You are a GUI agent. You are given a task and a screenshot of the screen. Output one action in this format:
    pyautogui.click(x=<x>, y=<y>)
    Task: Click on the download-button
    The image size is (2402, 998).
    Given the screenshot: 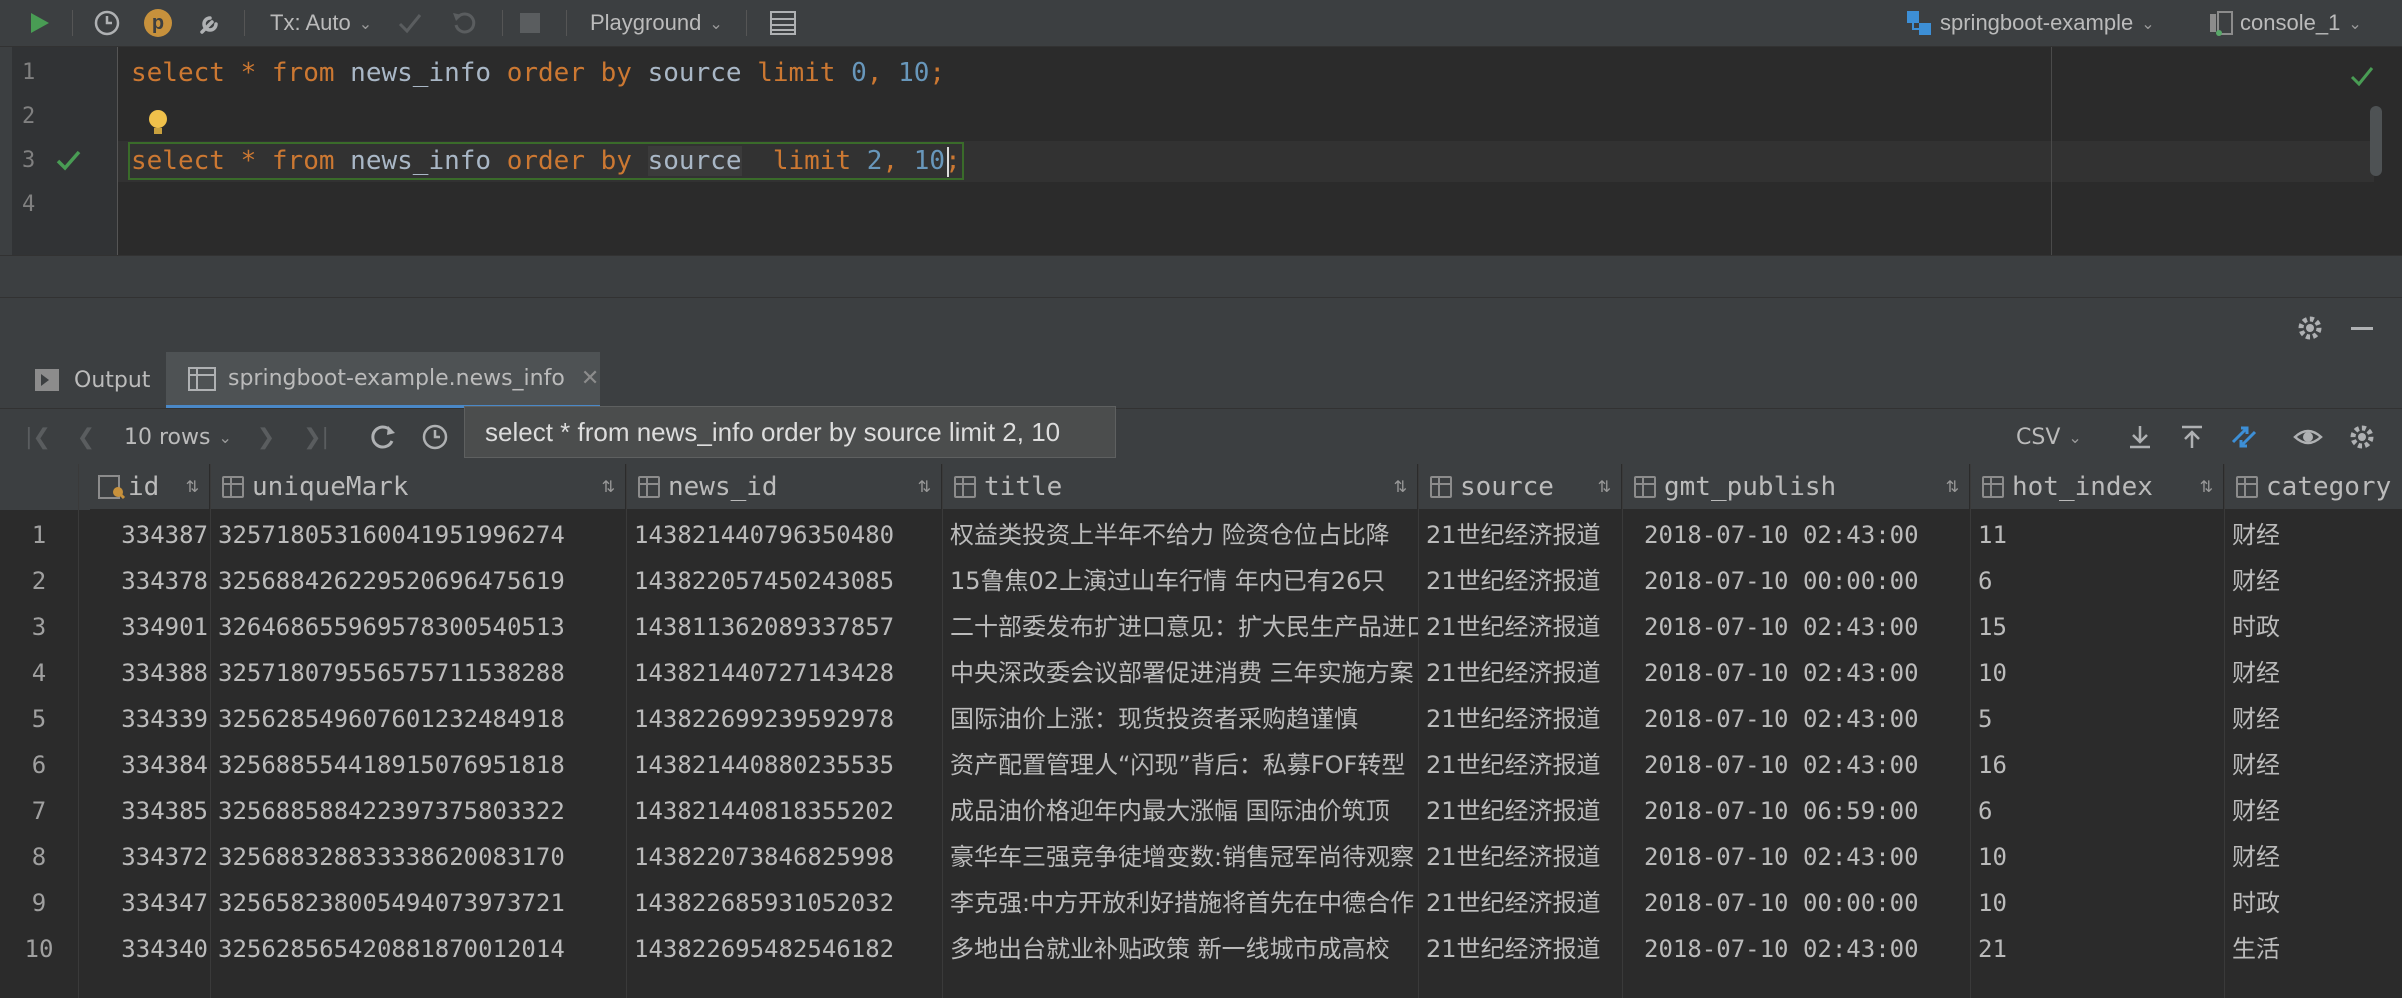 What is the action you would take?
    pyautogui.click(x=2140, y=437)
    